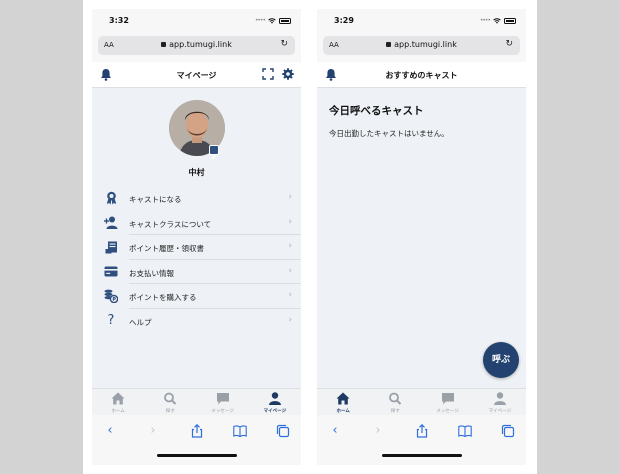 The image size is (620, 474). I want to click on menu-label: キャストクラスについて, so click(170, 224).